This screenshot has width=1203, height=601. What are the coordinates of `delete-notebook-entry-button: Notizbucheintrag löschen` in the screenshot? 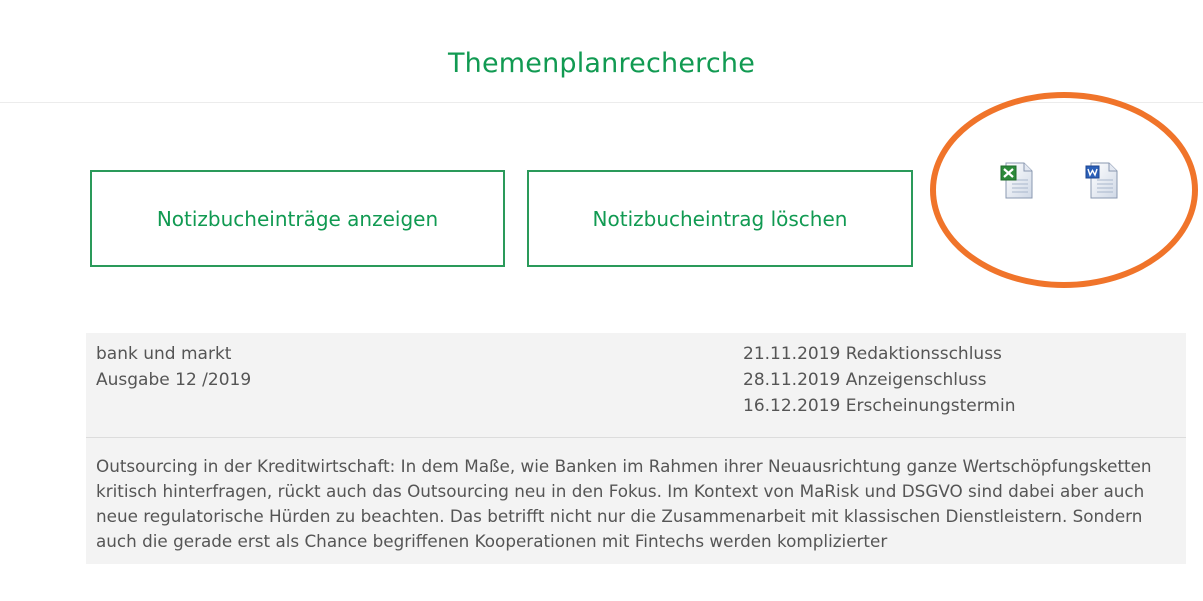 It's located at (720, 218).